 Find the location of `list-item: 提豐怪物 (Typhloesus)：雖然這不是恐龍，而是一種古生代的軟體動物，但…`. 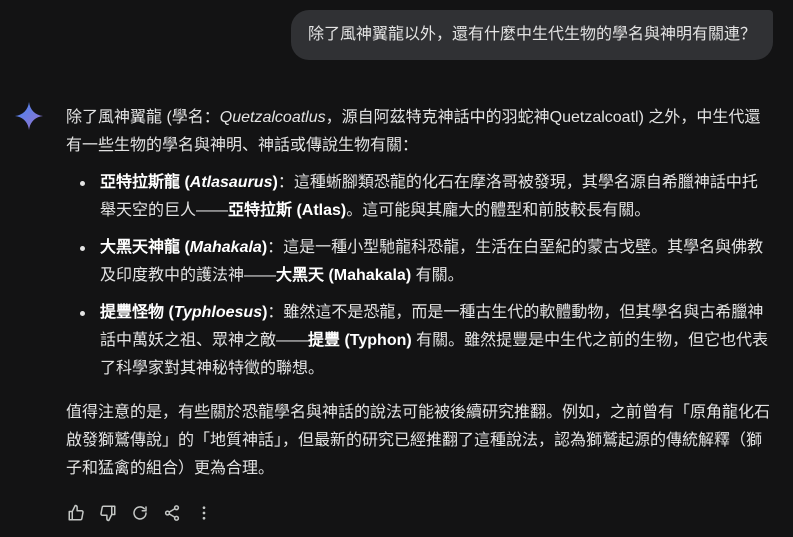

list-item: 提豐怪物 (Typhloesus)：雖然這不是恐龍，而是一種古生代的軟體動物，但… is located at coordinates (426, 341).